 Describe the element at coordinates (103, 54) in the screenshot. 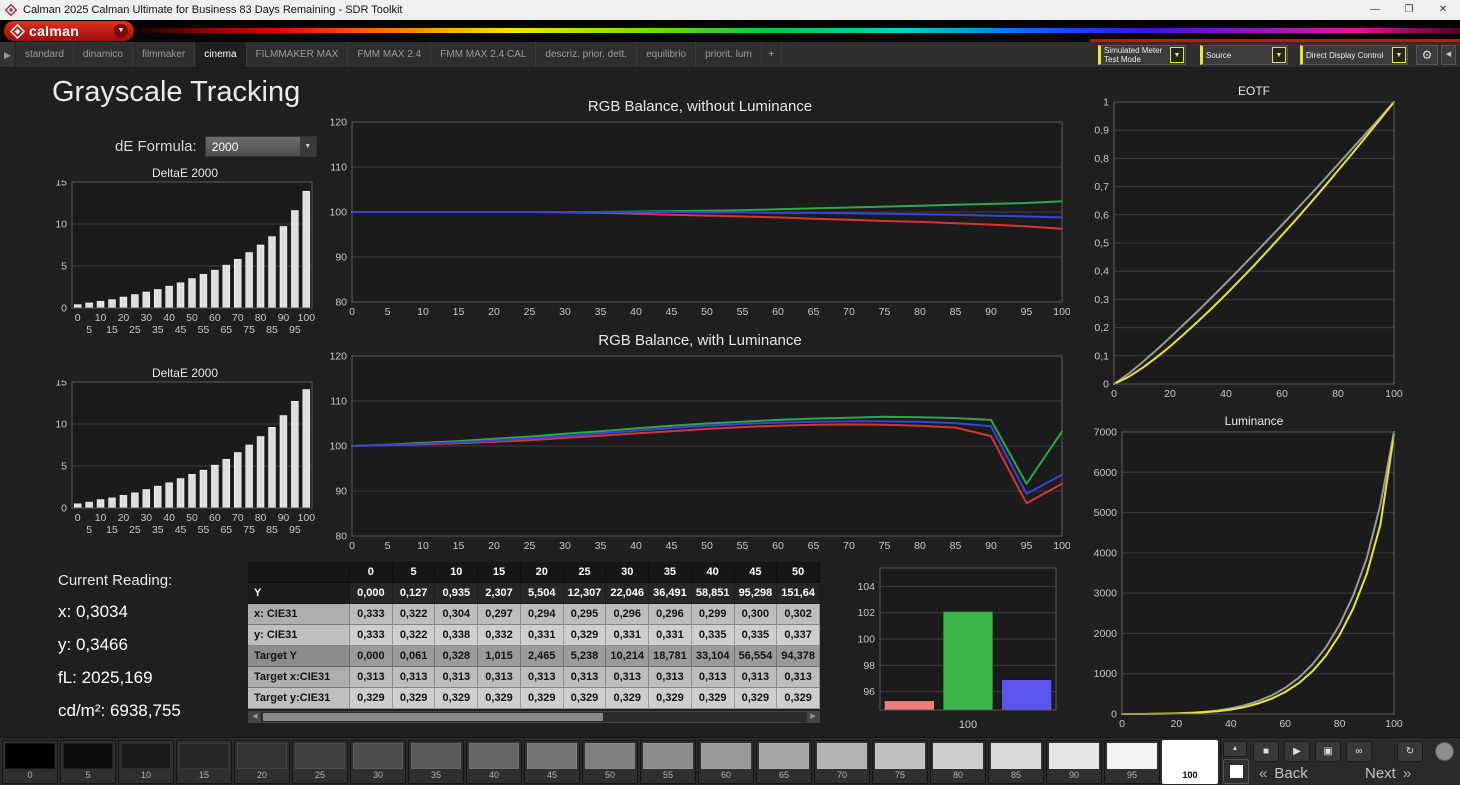

I see `tab-dinamico: dinamico` at that location.